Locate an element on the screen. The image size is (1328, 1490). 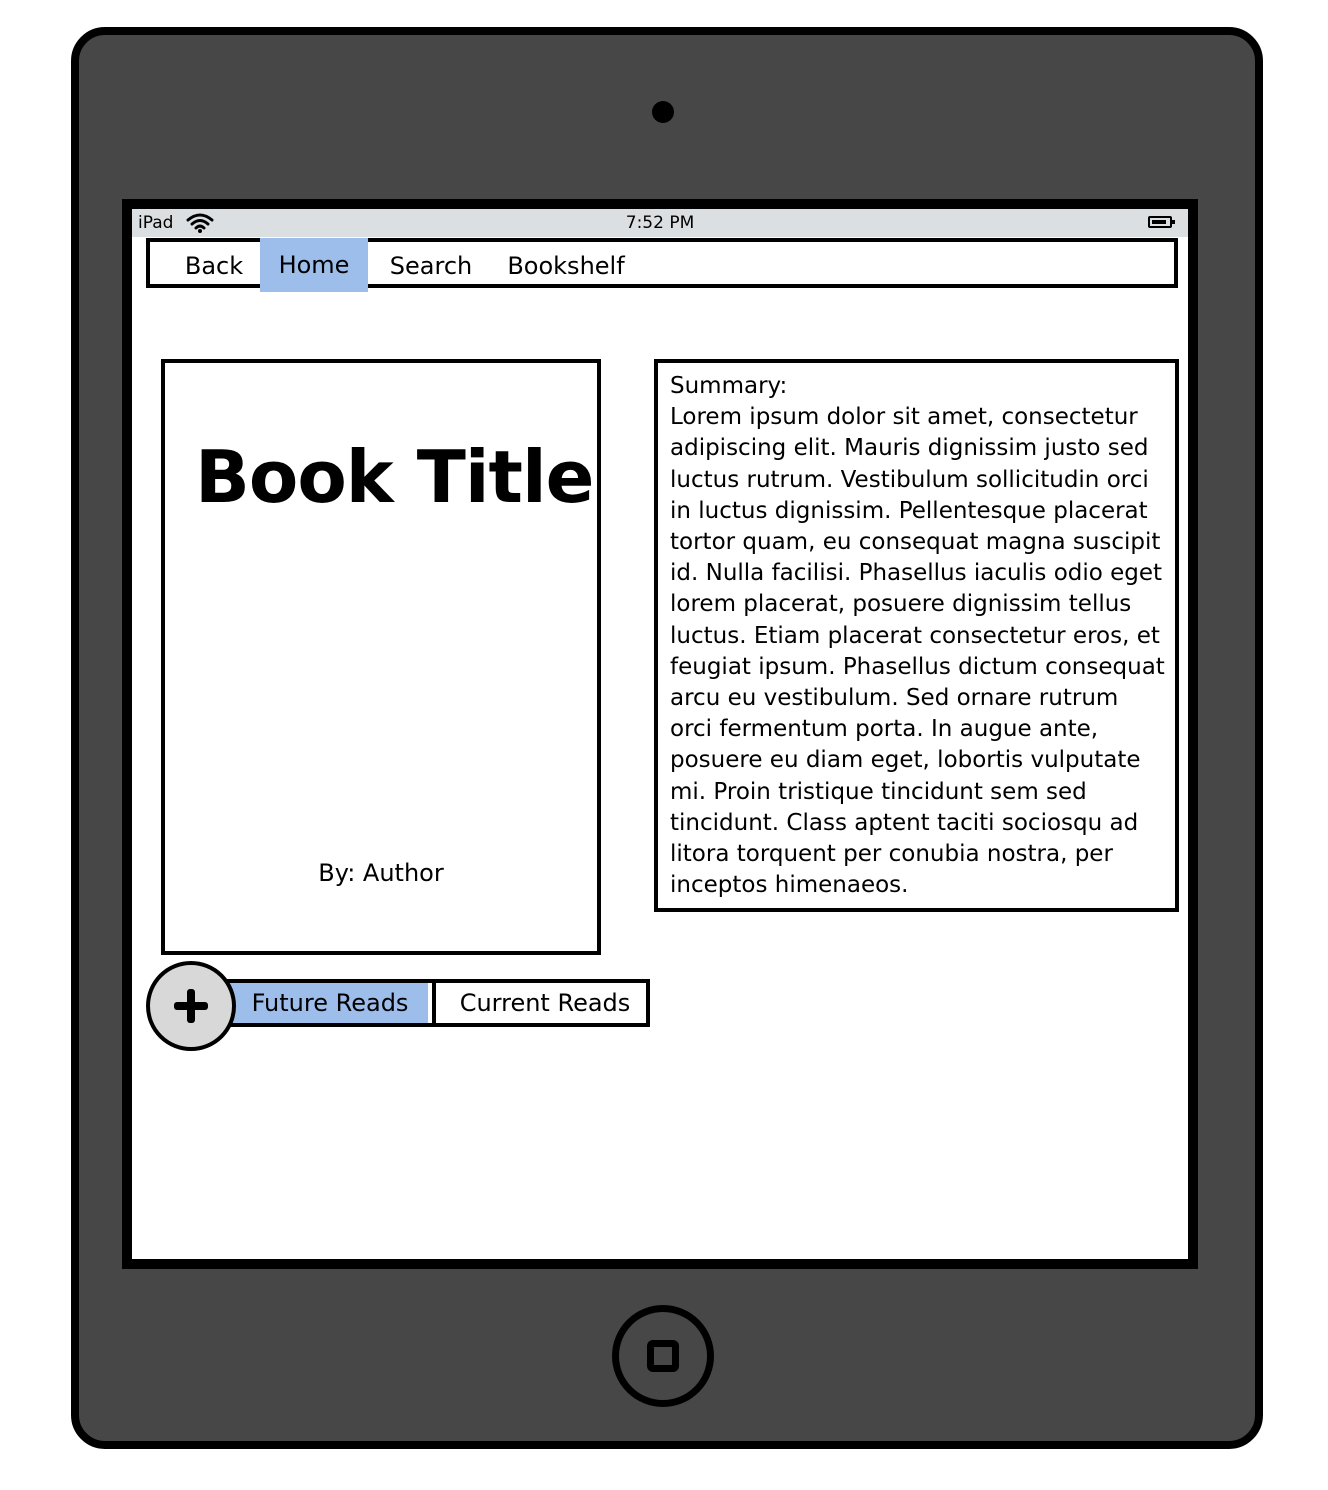
plus-icon is located at coordinates (191, 1006).